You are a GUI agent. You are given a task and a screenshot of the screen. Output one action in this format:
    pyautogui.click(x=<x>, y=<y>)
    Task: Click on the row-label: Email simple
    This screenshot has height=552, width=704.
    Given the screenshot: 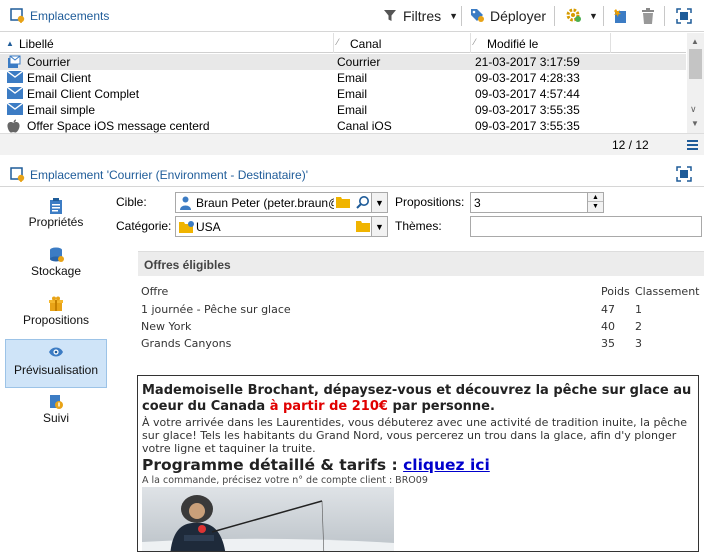 What is the action you would take?
    pyautogui.click(x=61, y=110)
    